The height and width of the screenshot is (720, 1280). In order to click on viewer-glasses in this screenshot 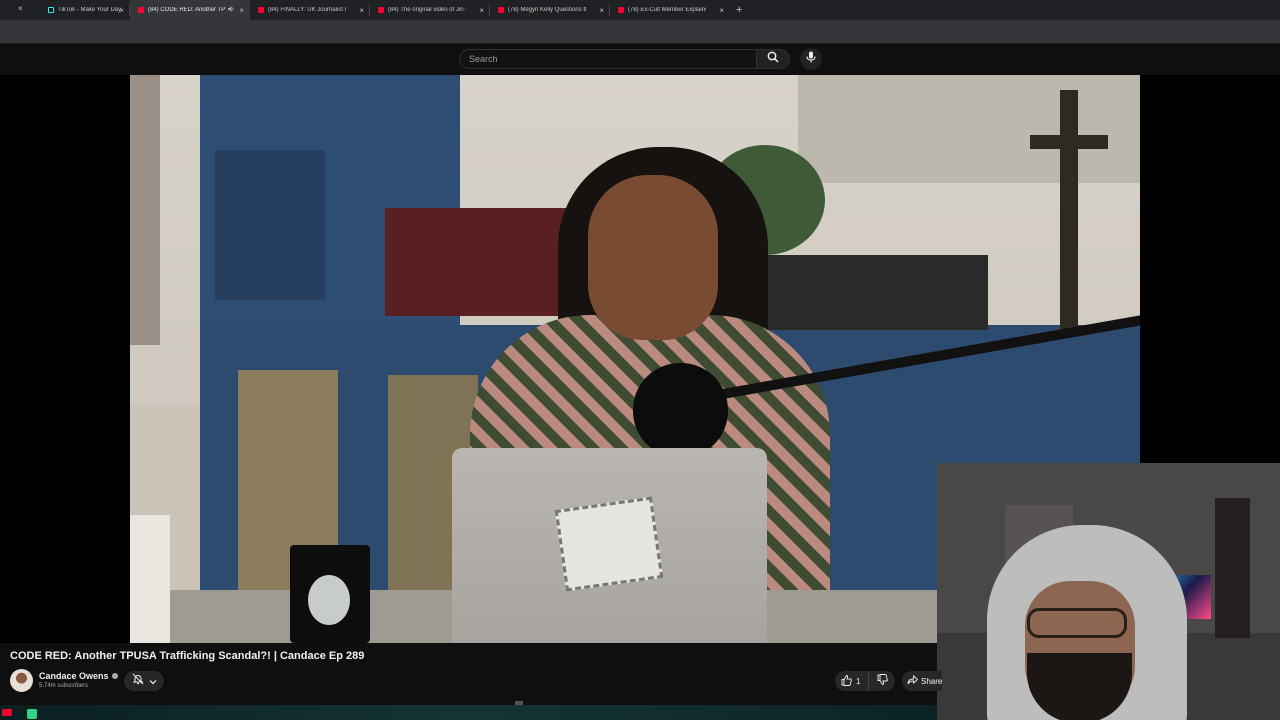, I will do `click(1077, 623)`.